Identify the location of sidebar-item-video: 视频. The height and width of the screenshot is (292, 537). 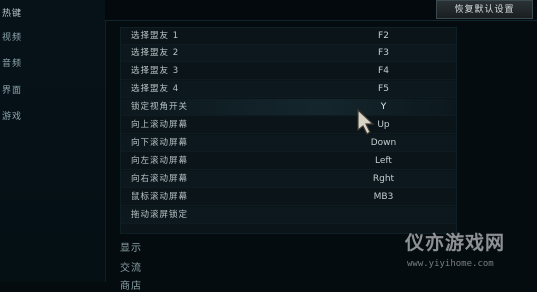
(51, 38).